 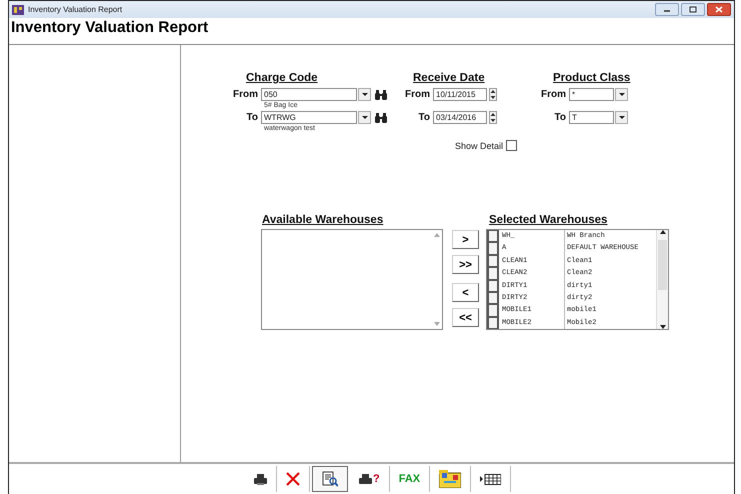 What do you see at coordinates (437, 324) in the screenshot?
I see `scroll-down-icon` at bounding box center [437, 324].